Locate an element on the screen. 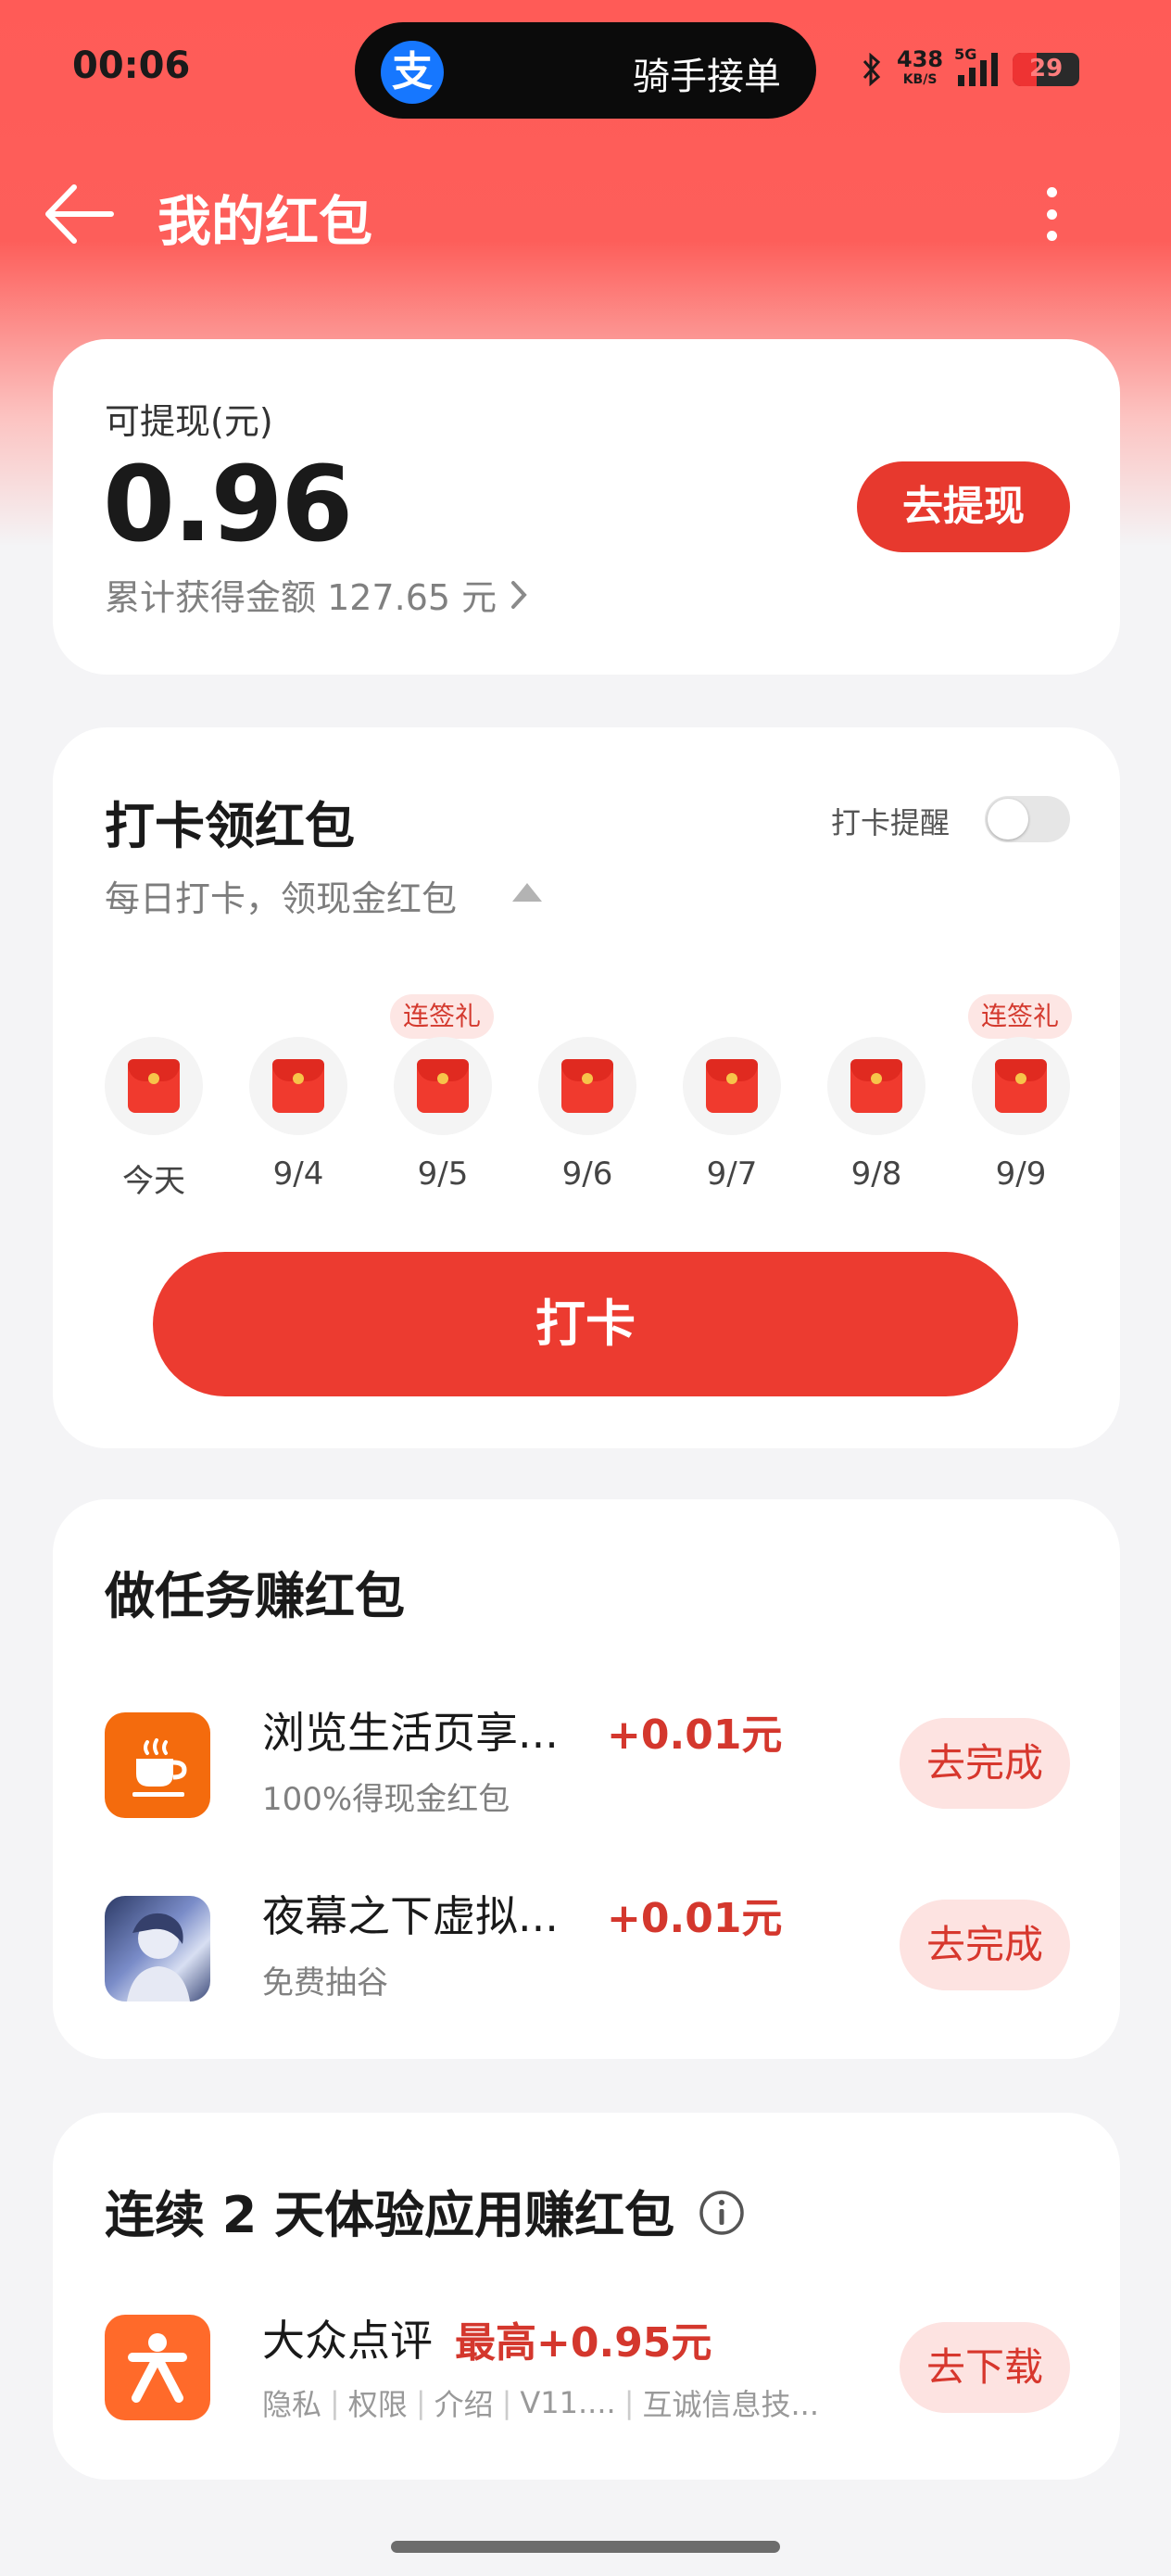  download-button: 去下载 is located at coordinates (985, 2367).